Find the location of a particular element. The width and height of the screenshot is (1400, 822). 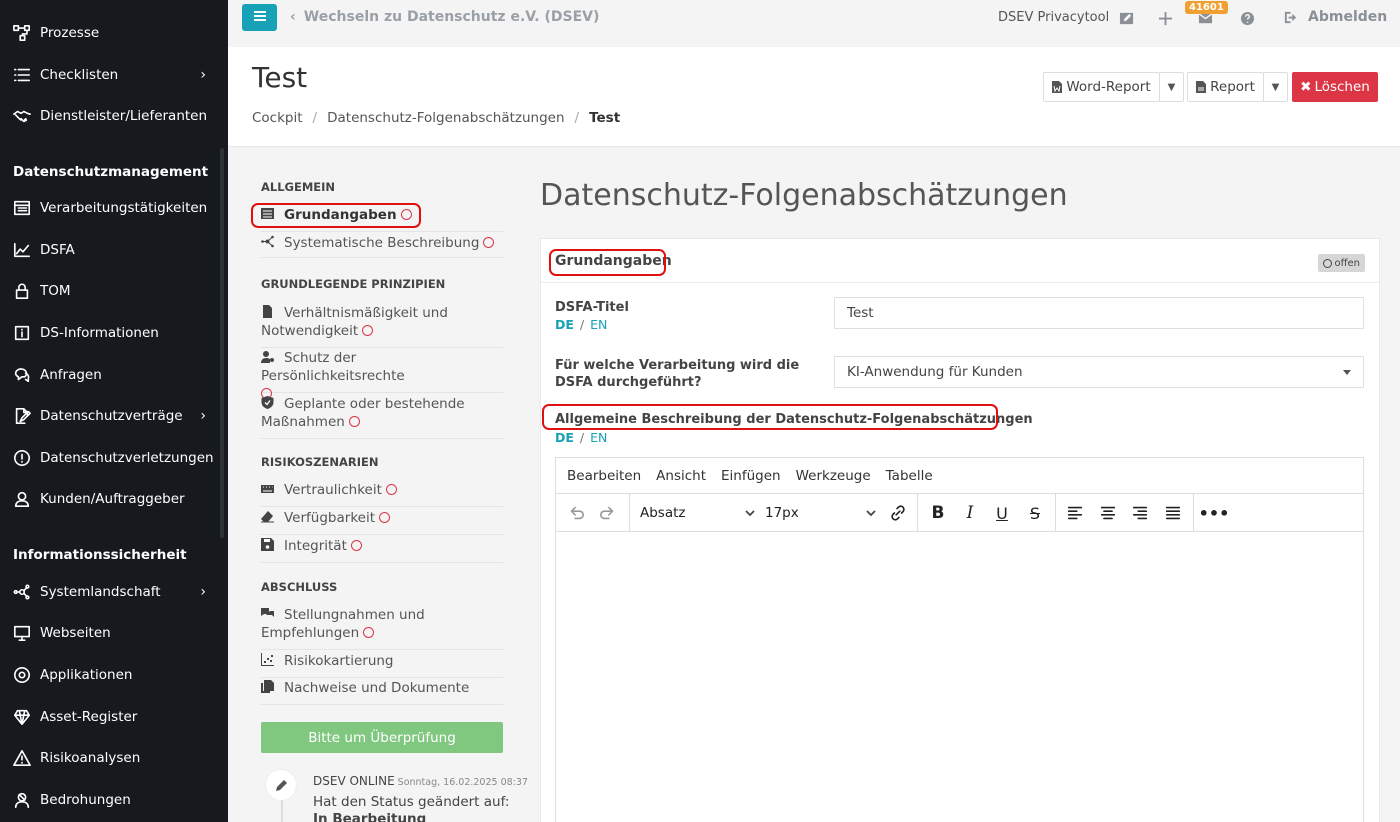

edit-icon is located at coordinates (1126, 18).